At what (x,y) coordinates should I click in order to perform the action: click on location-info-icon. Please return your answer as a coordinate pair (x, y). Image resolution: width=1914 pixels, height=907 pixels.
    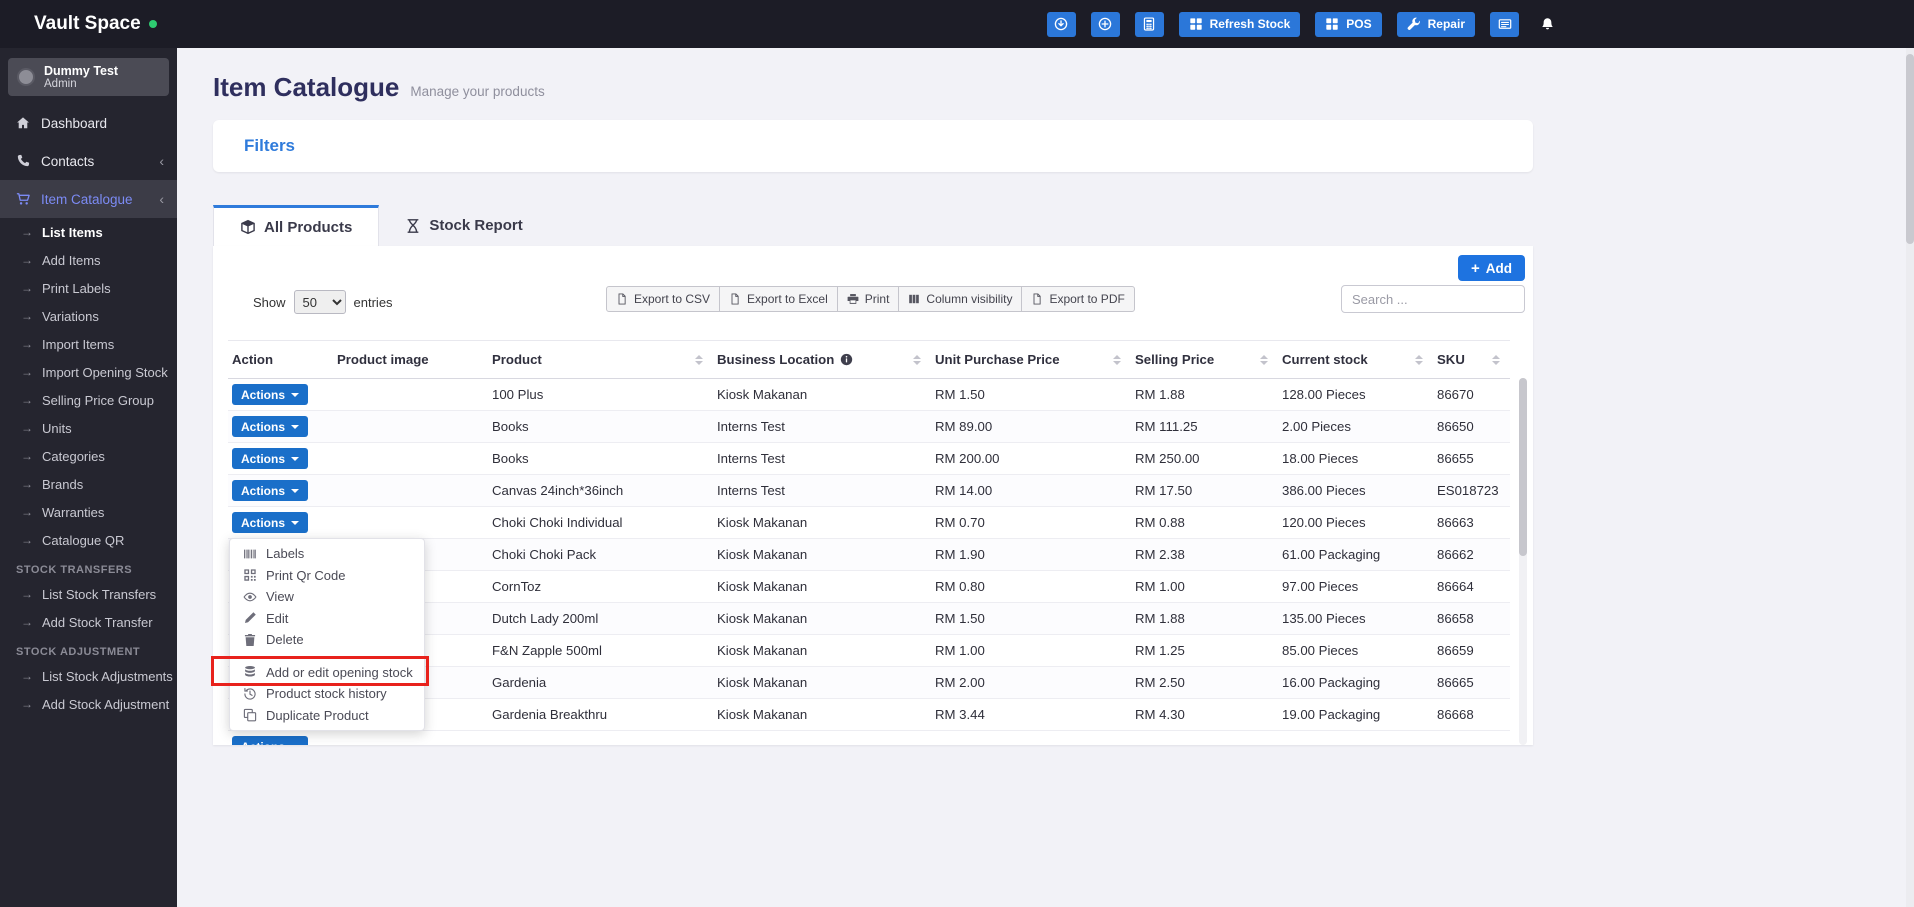
    Looking at the image, I should click on (846, 359).